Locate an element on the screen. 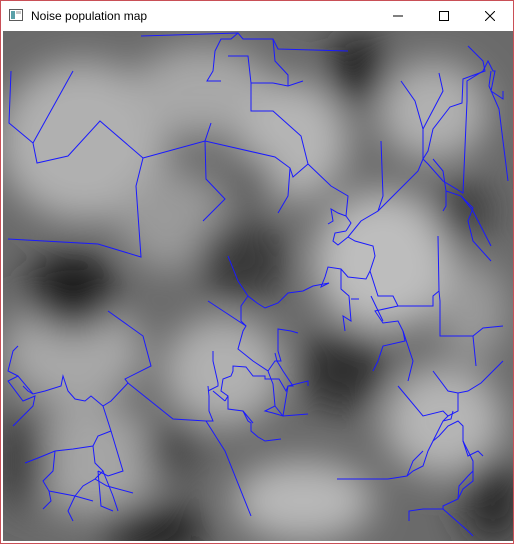 This screenshot has height=544, width=514. window-title: Noise population map is located at coordinates (89, 16).